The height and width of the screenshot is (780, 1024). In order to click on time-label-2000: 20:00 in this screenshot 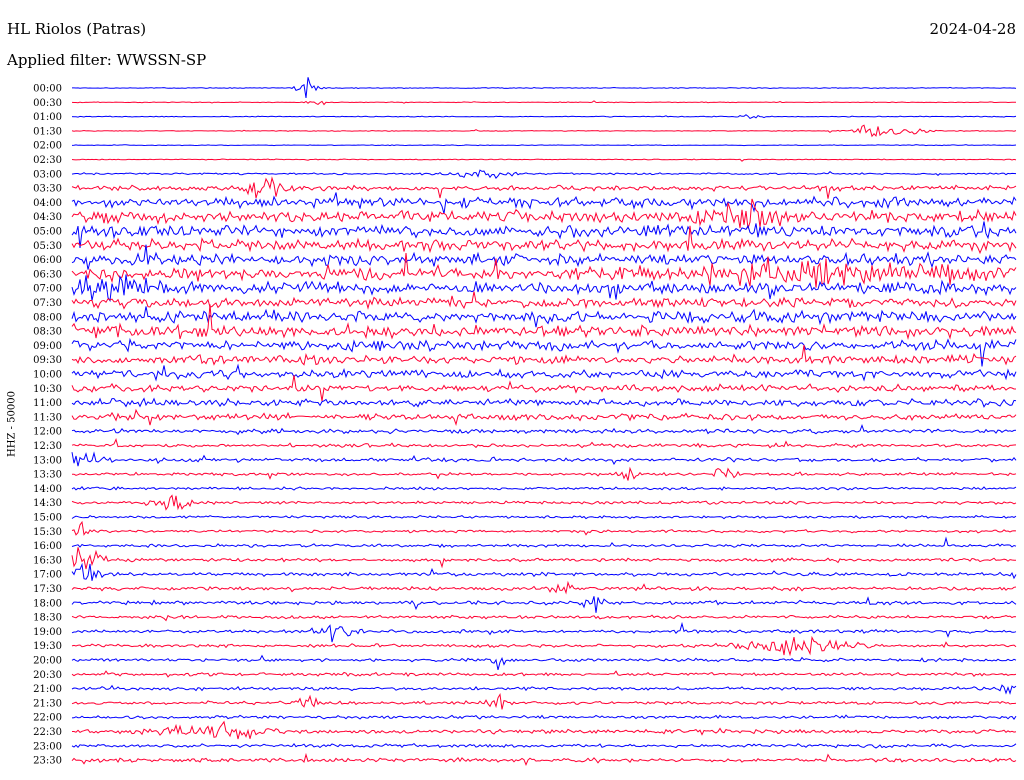, I will do `click(47, 661)`.